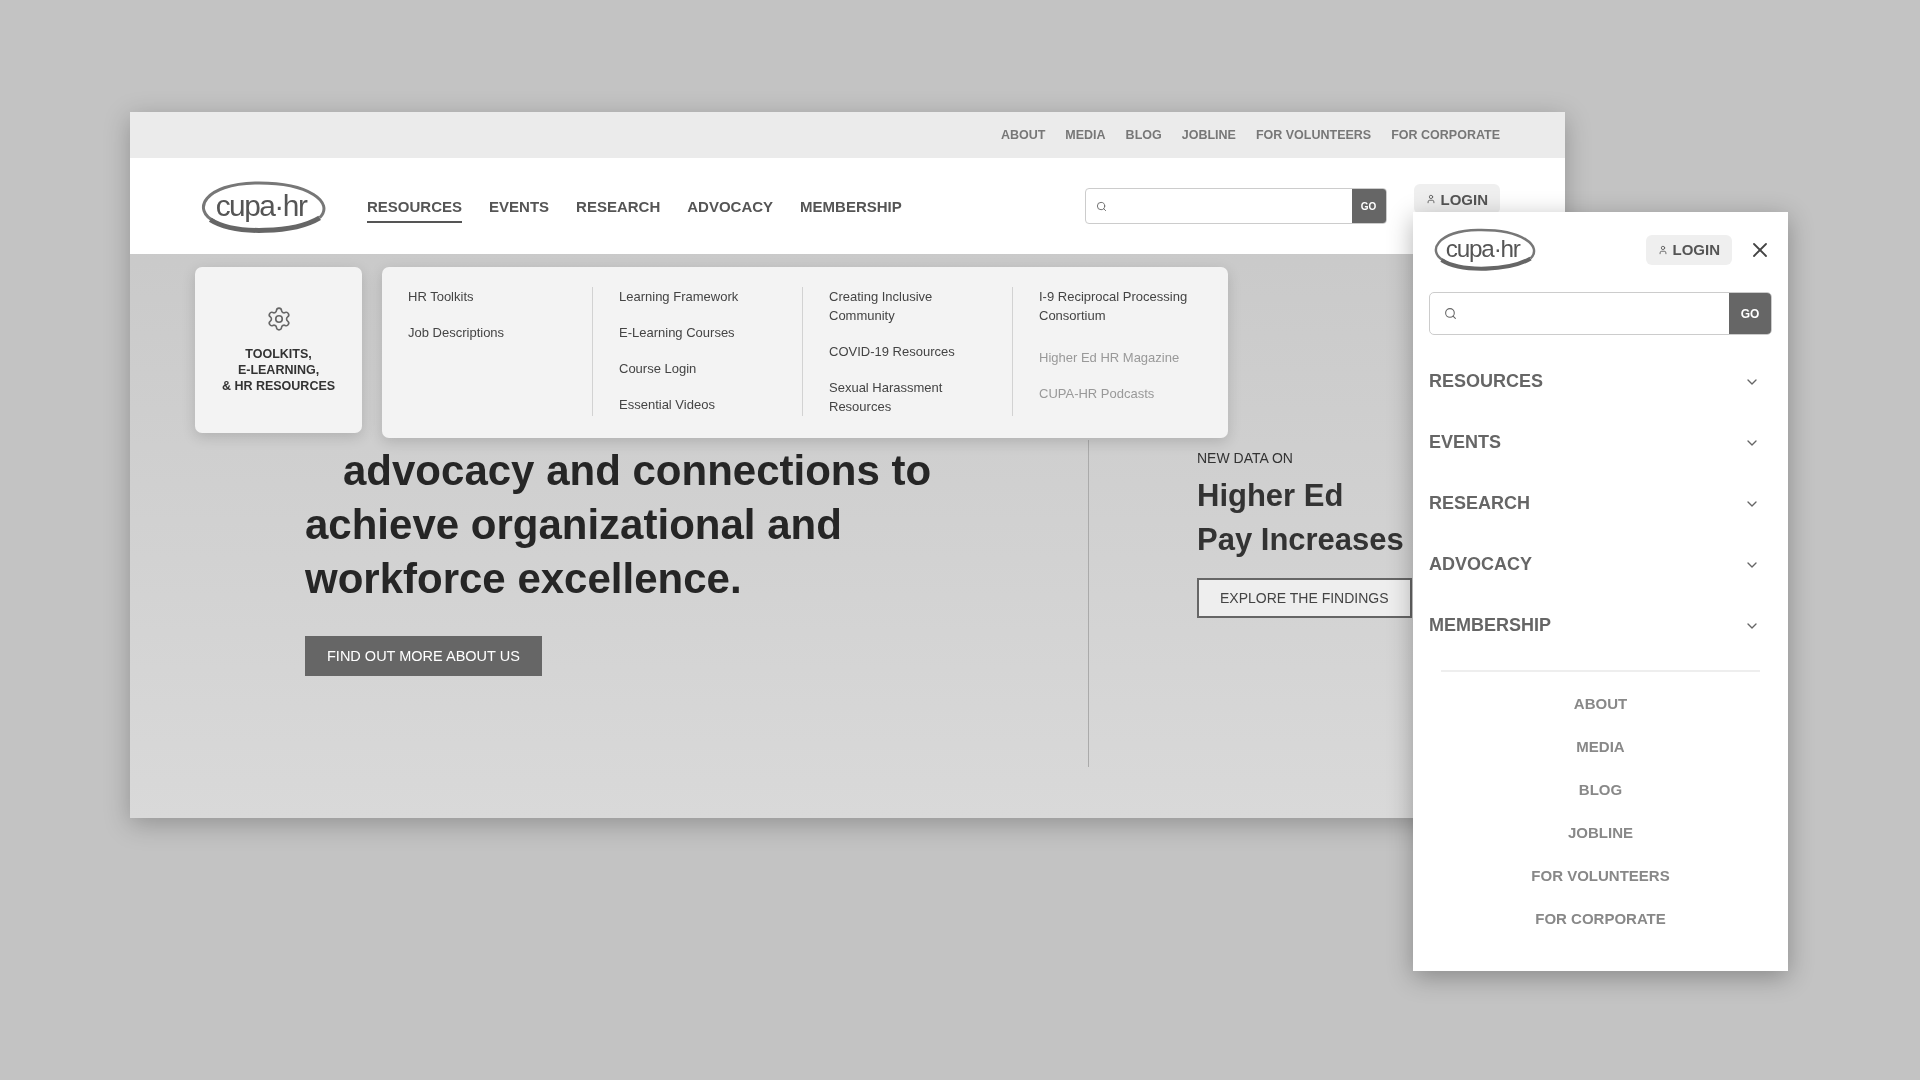  I want to click on top-nav-link: FOR CORPORATE, so click(1445, 135).